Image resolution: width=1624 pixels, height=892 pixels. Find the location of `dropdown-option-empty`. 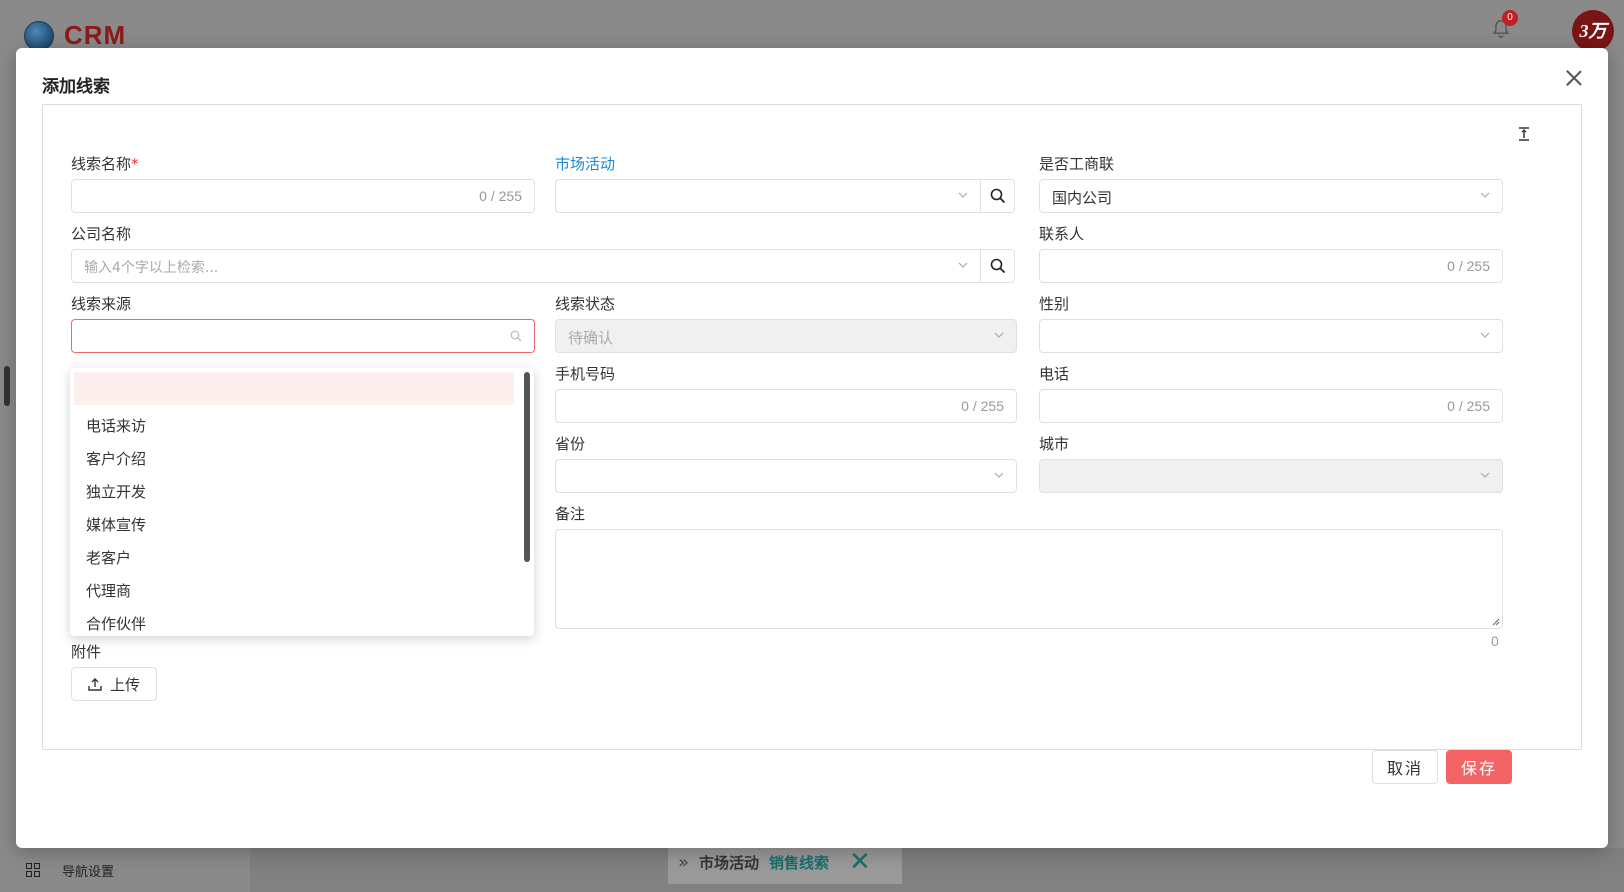

dropdown-option-empty is located at coordinates (294, 388).